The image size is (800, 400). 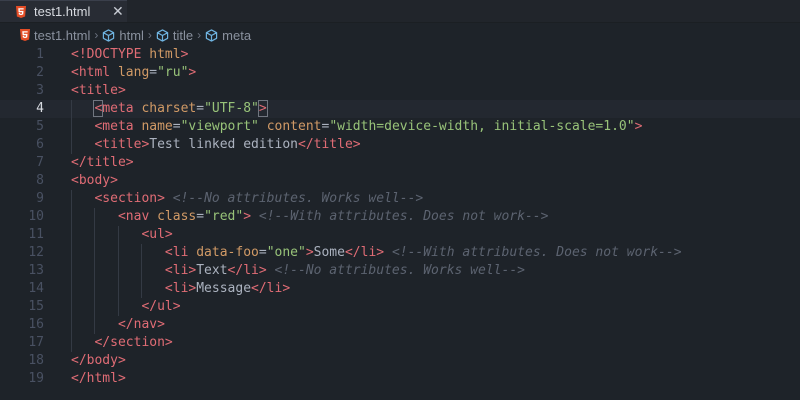 I want to click on breadcrumb-item-title: title, so click(x=174, y=35).